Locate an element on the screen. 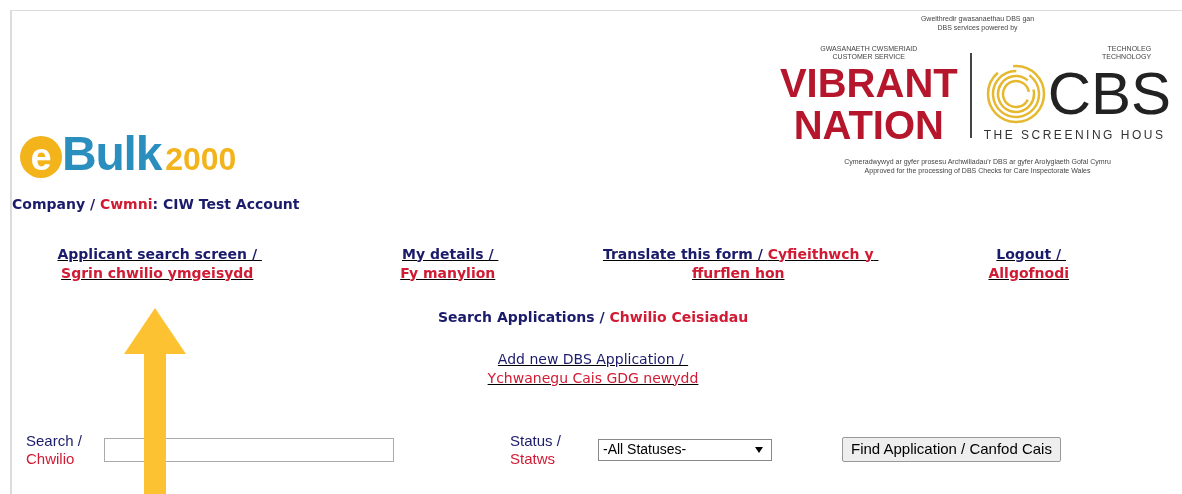 This screenshot has height=494, width=1182. section-title: Search Applications / Chwilio Ceisiadau is located at coordinates (593, 317).